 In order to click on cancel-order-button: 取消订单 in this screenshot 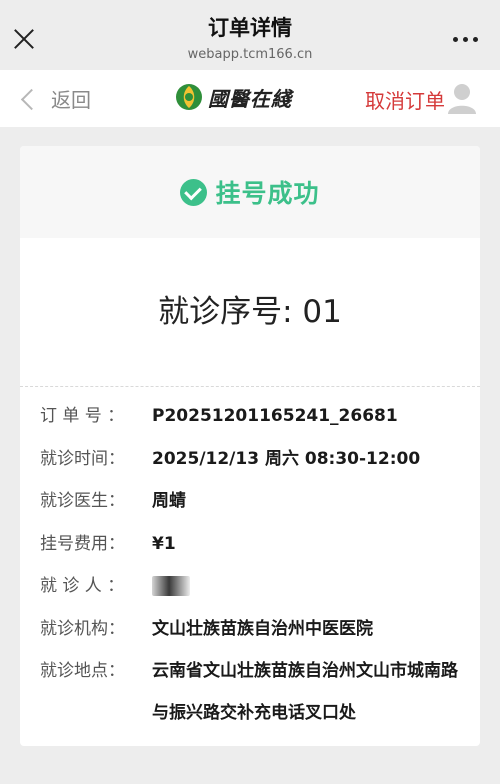, I will do `click(405, 99)`.